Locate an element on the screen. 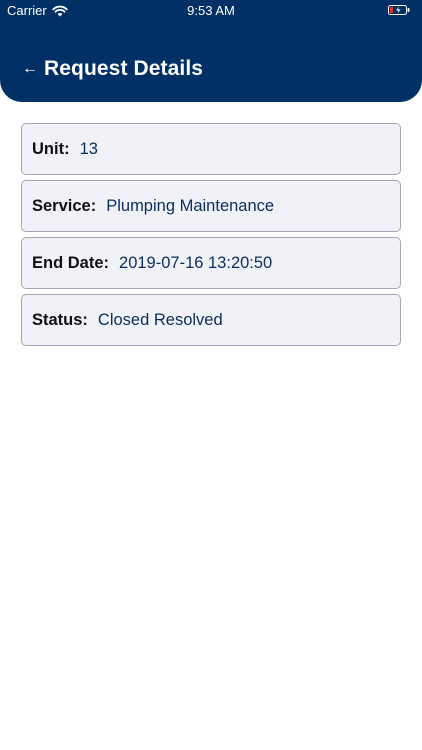 The width and height of the screenshot is (422, 750). detail-row-service: Service: Plumping Maintenance is located at coordinates (211, 206).